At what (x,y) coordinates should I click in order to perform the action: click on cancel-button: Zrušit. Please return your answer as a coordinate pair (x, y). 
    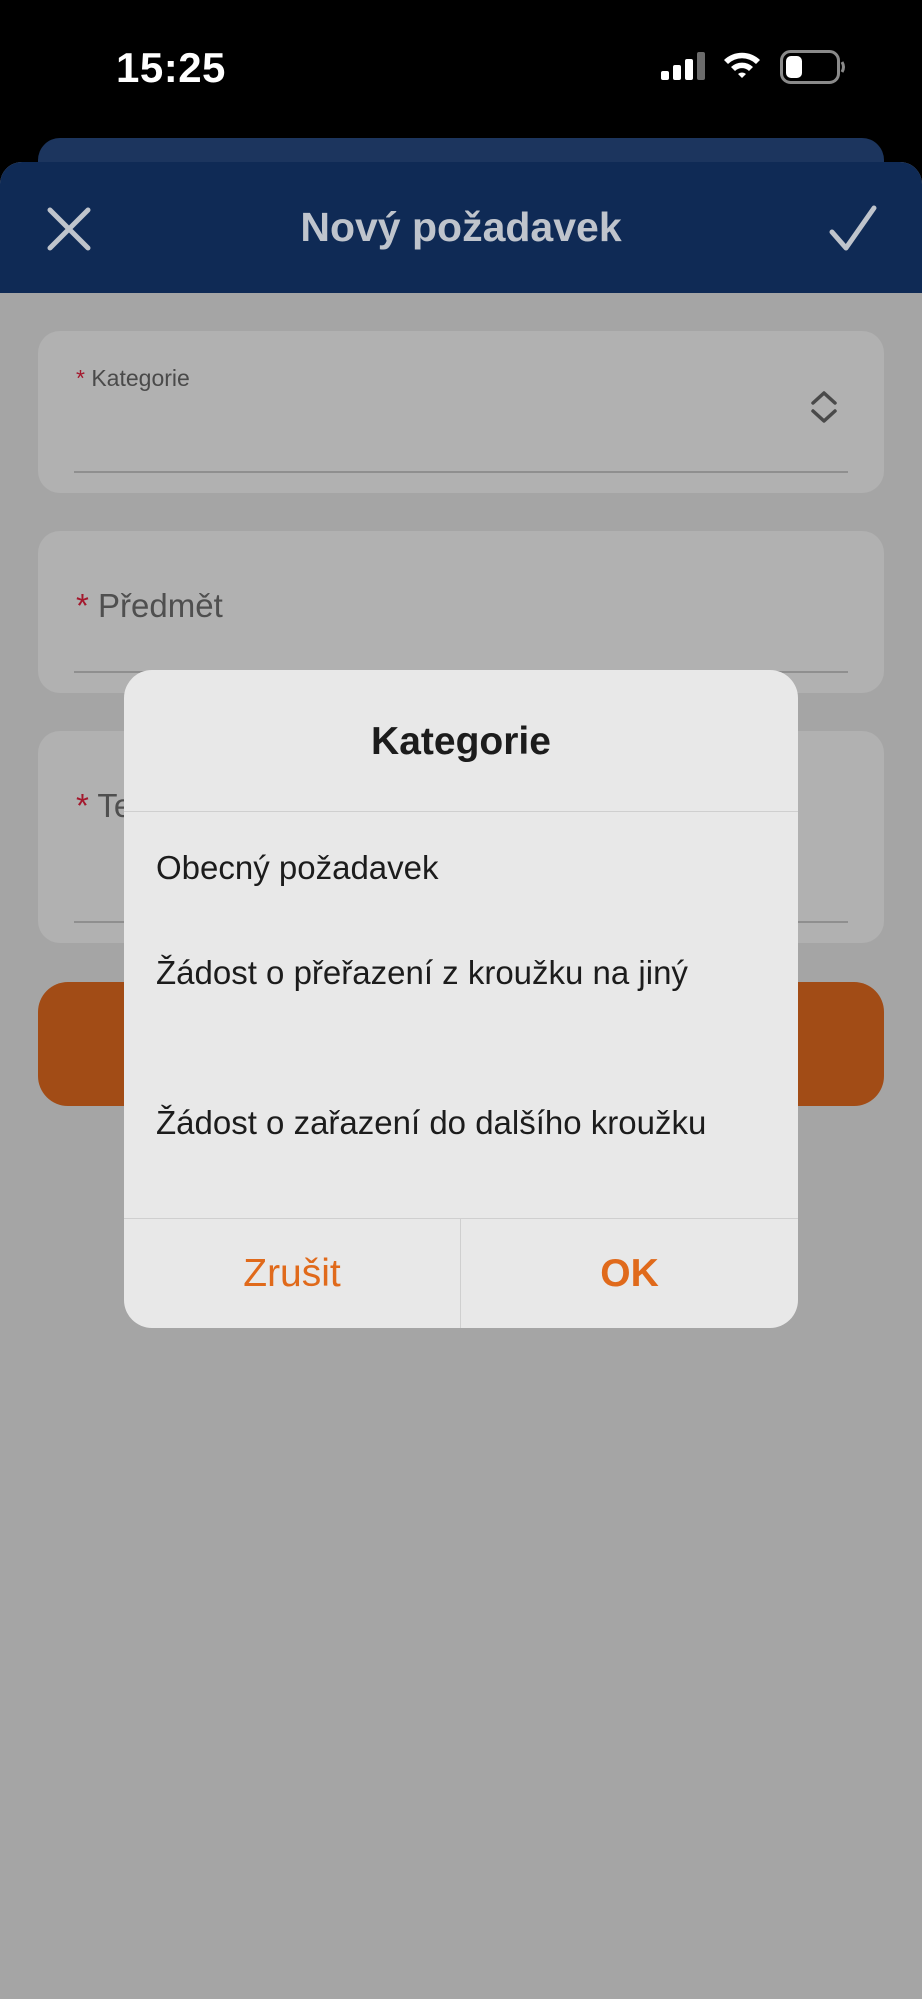
    Looking at the image, I should click on (292, 1273).